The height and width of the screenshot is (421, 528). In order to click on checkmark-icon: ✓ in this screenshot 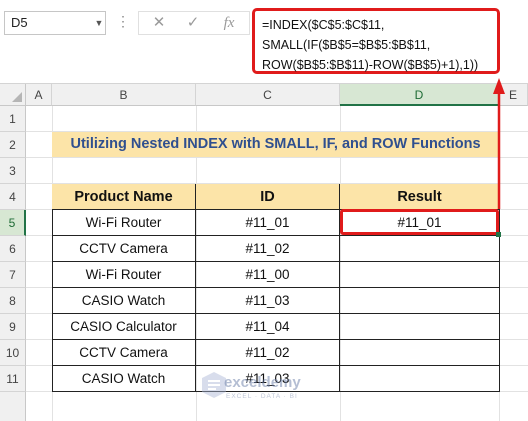, I will do `click(193, 23)`.